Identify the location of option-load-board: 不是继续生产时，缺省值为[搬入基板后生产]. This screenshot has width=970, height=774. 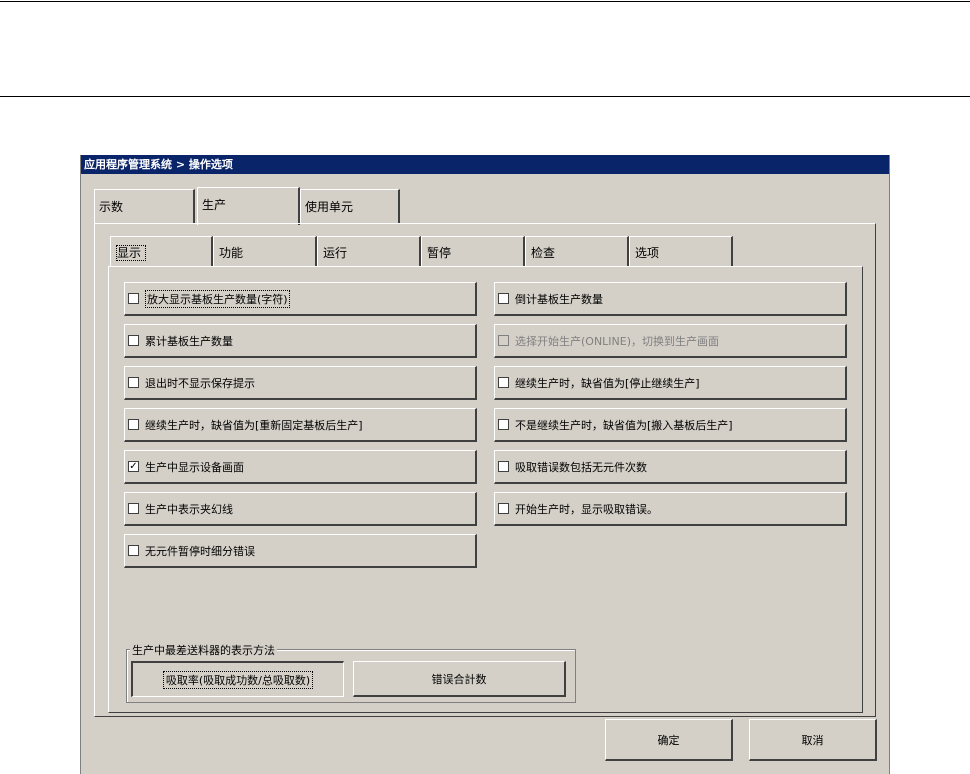
(670, 425).